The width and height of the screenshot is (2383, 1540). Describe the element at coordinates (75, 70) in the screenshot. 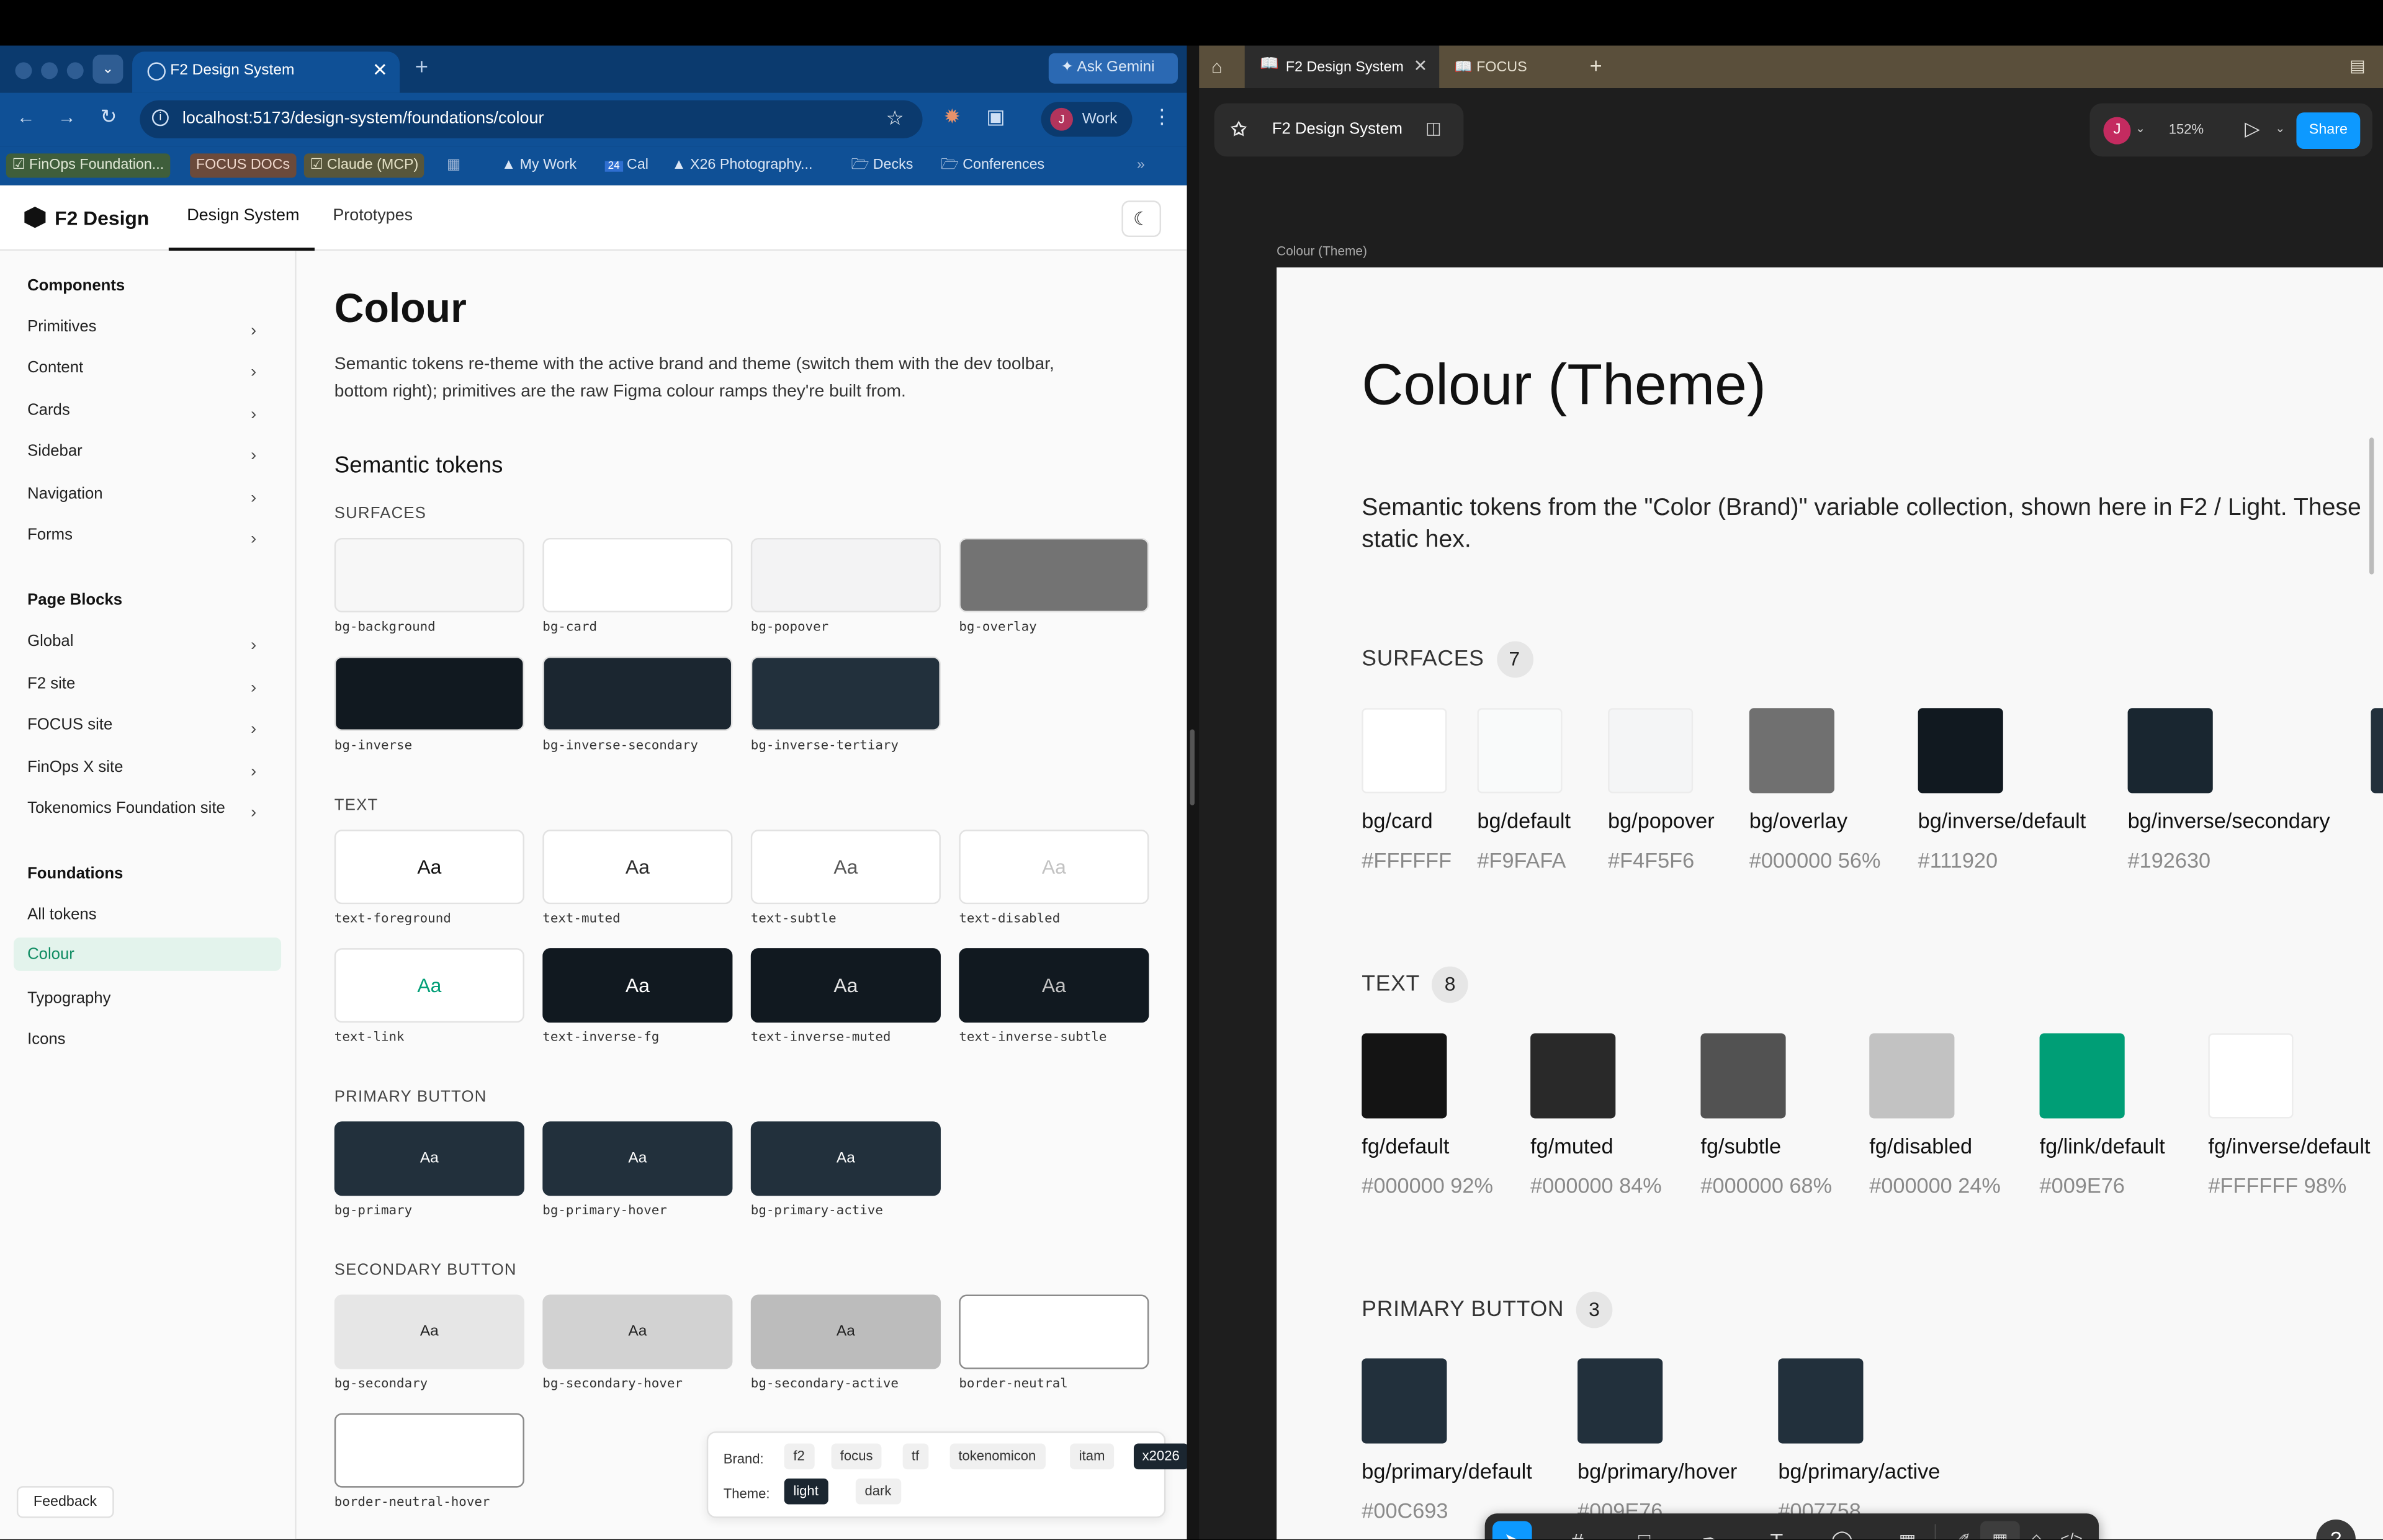

I see `window-zoom-button` at that location.